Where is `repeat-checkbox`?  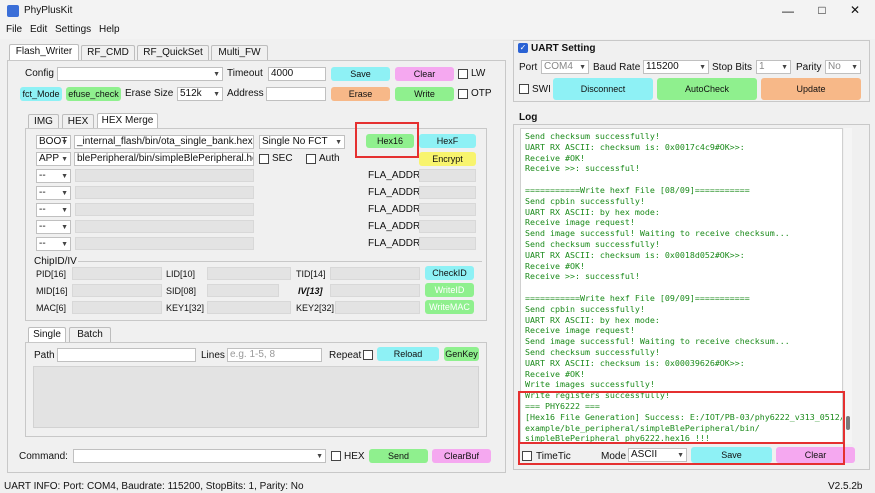 repeat-checkbox is located at coordinates (368, 355).